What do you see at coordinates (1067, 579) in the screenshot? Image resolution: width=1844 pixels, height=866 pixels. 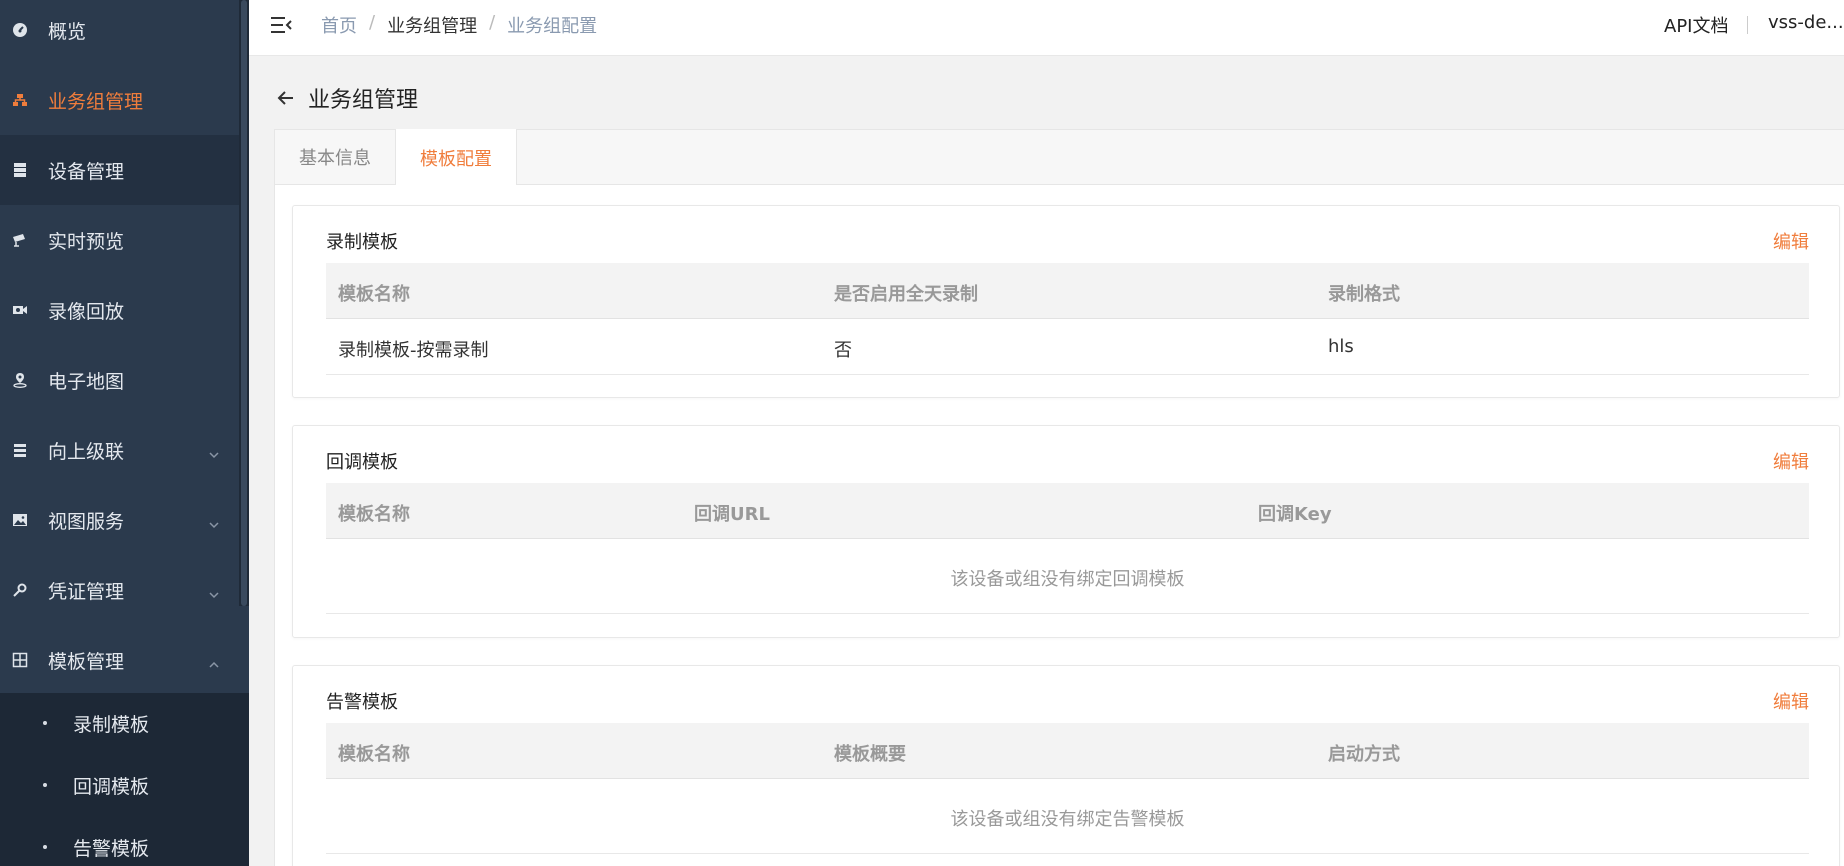 I see `empty-message: 该设备或组没有绑定回调模板` at bounding box center [1067, 579].